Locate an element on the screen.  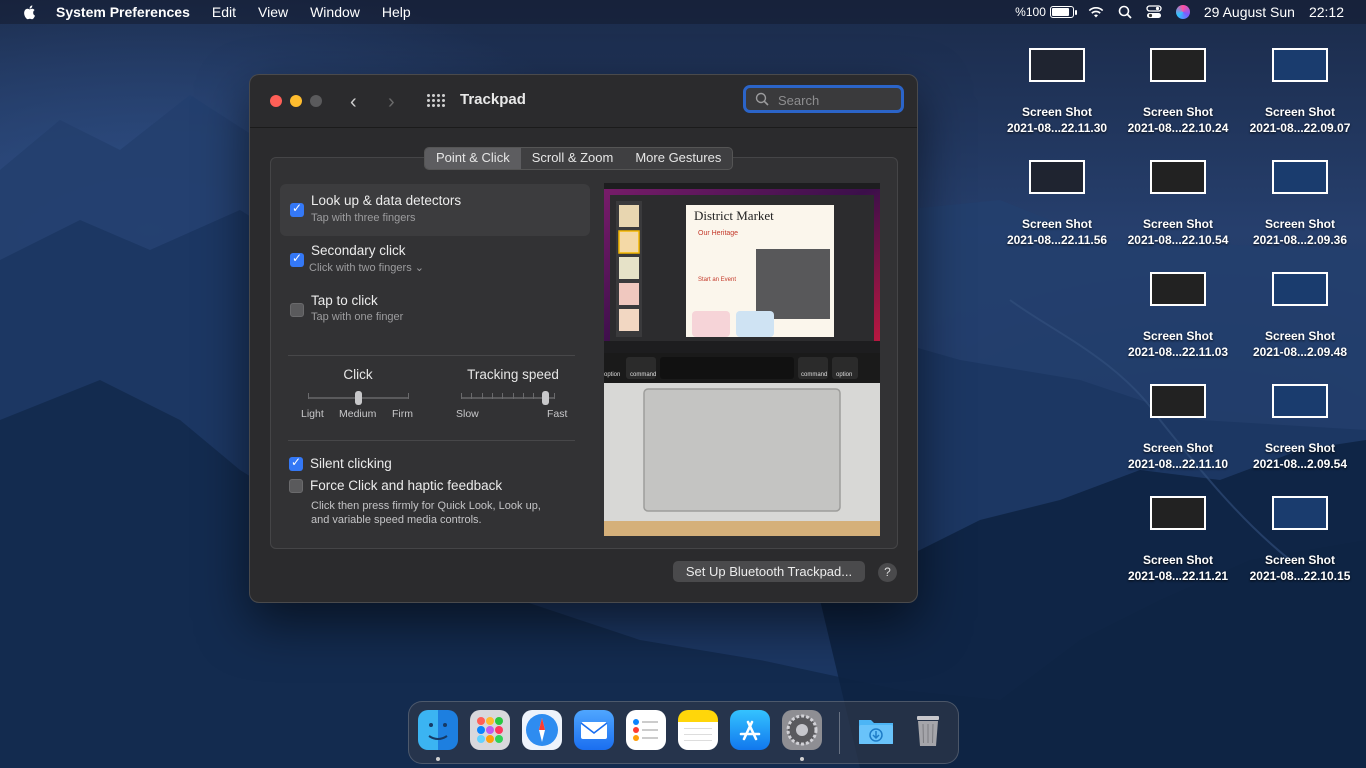
preview-key-option-left: option is located at coordinates (612, 375).